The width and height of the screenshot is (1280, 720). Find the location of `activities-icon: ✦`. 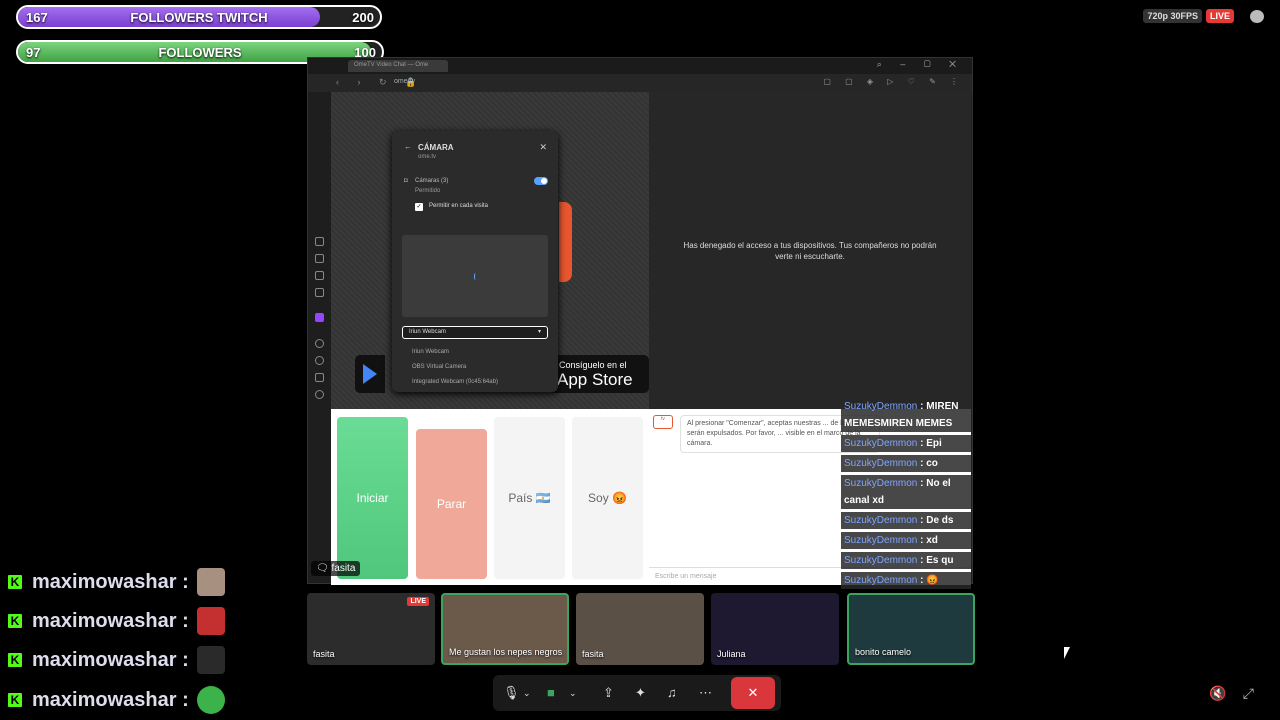

activities-icon: ✦ is located at coordinates (640, 693).